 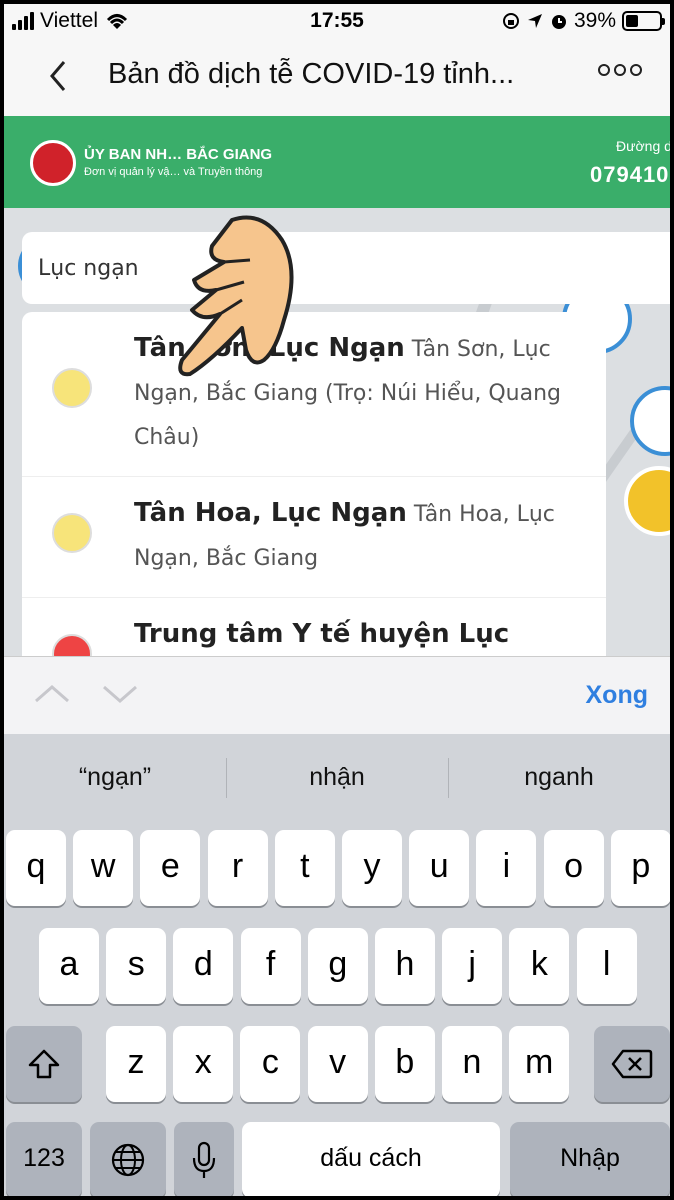 I want to click on key-v: v, so click(x=337, y=1064).